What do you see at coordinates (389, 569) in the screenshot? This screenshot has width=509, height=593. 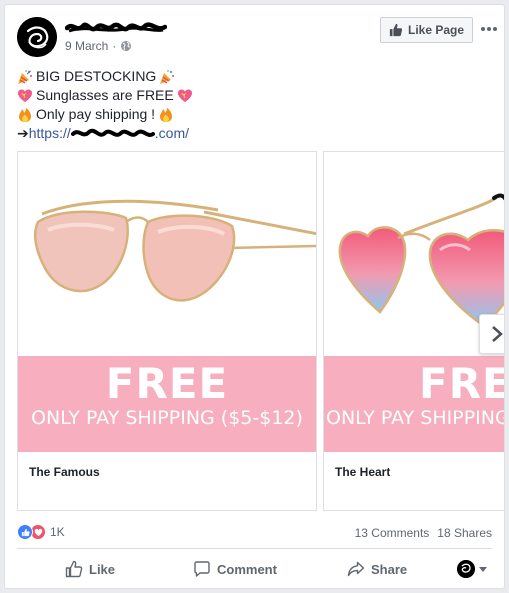 I see `share-label: Share` at bounding box center [389, 569].